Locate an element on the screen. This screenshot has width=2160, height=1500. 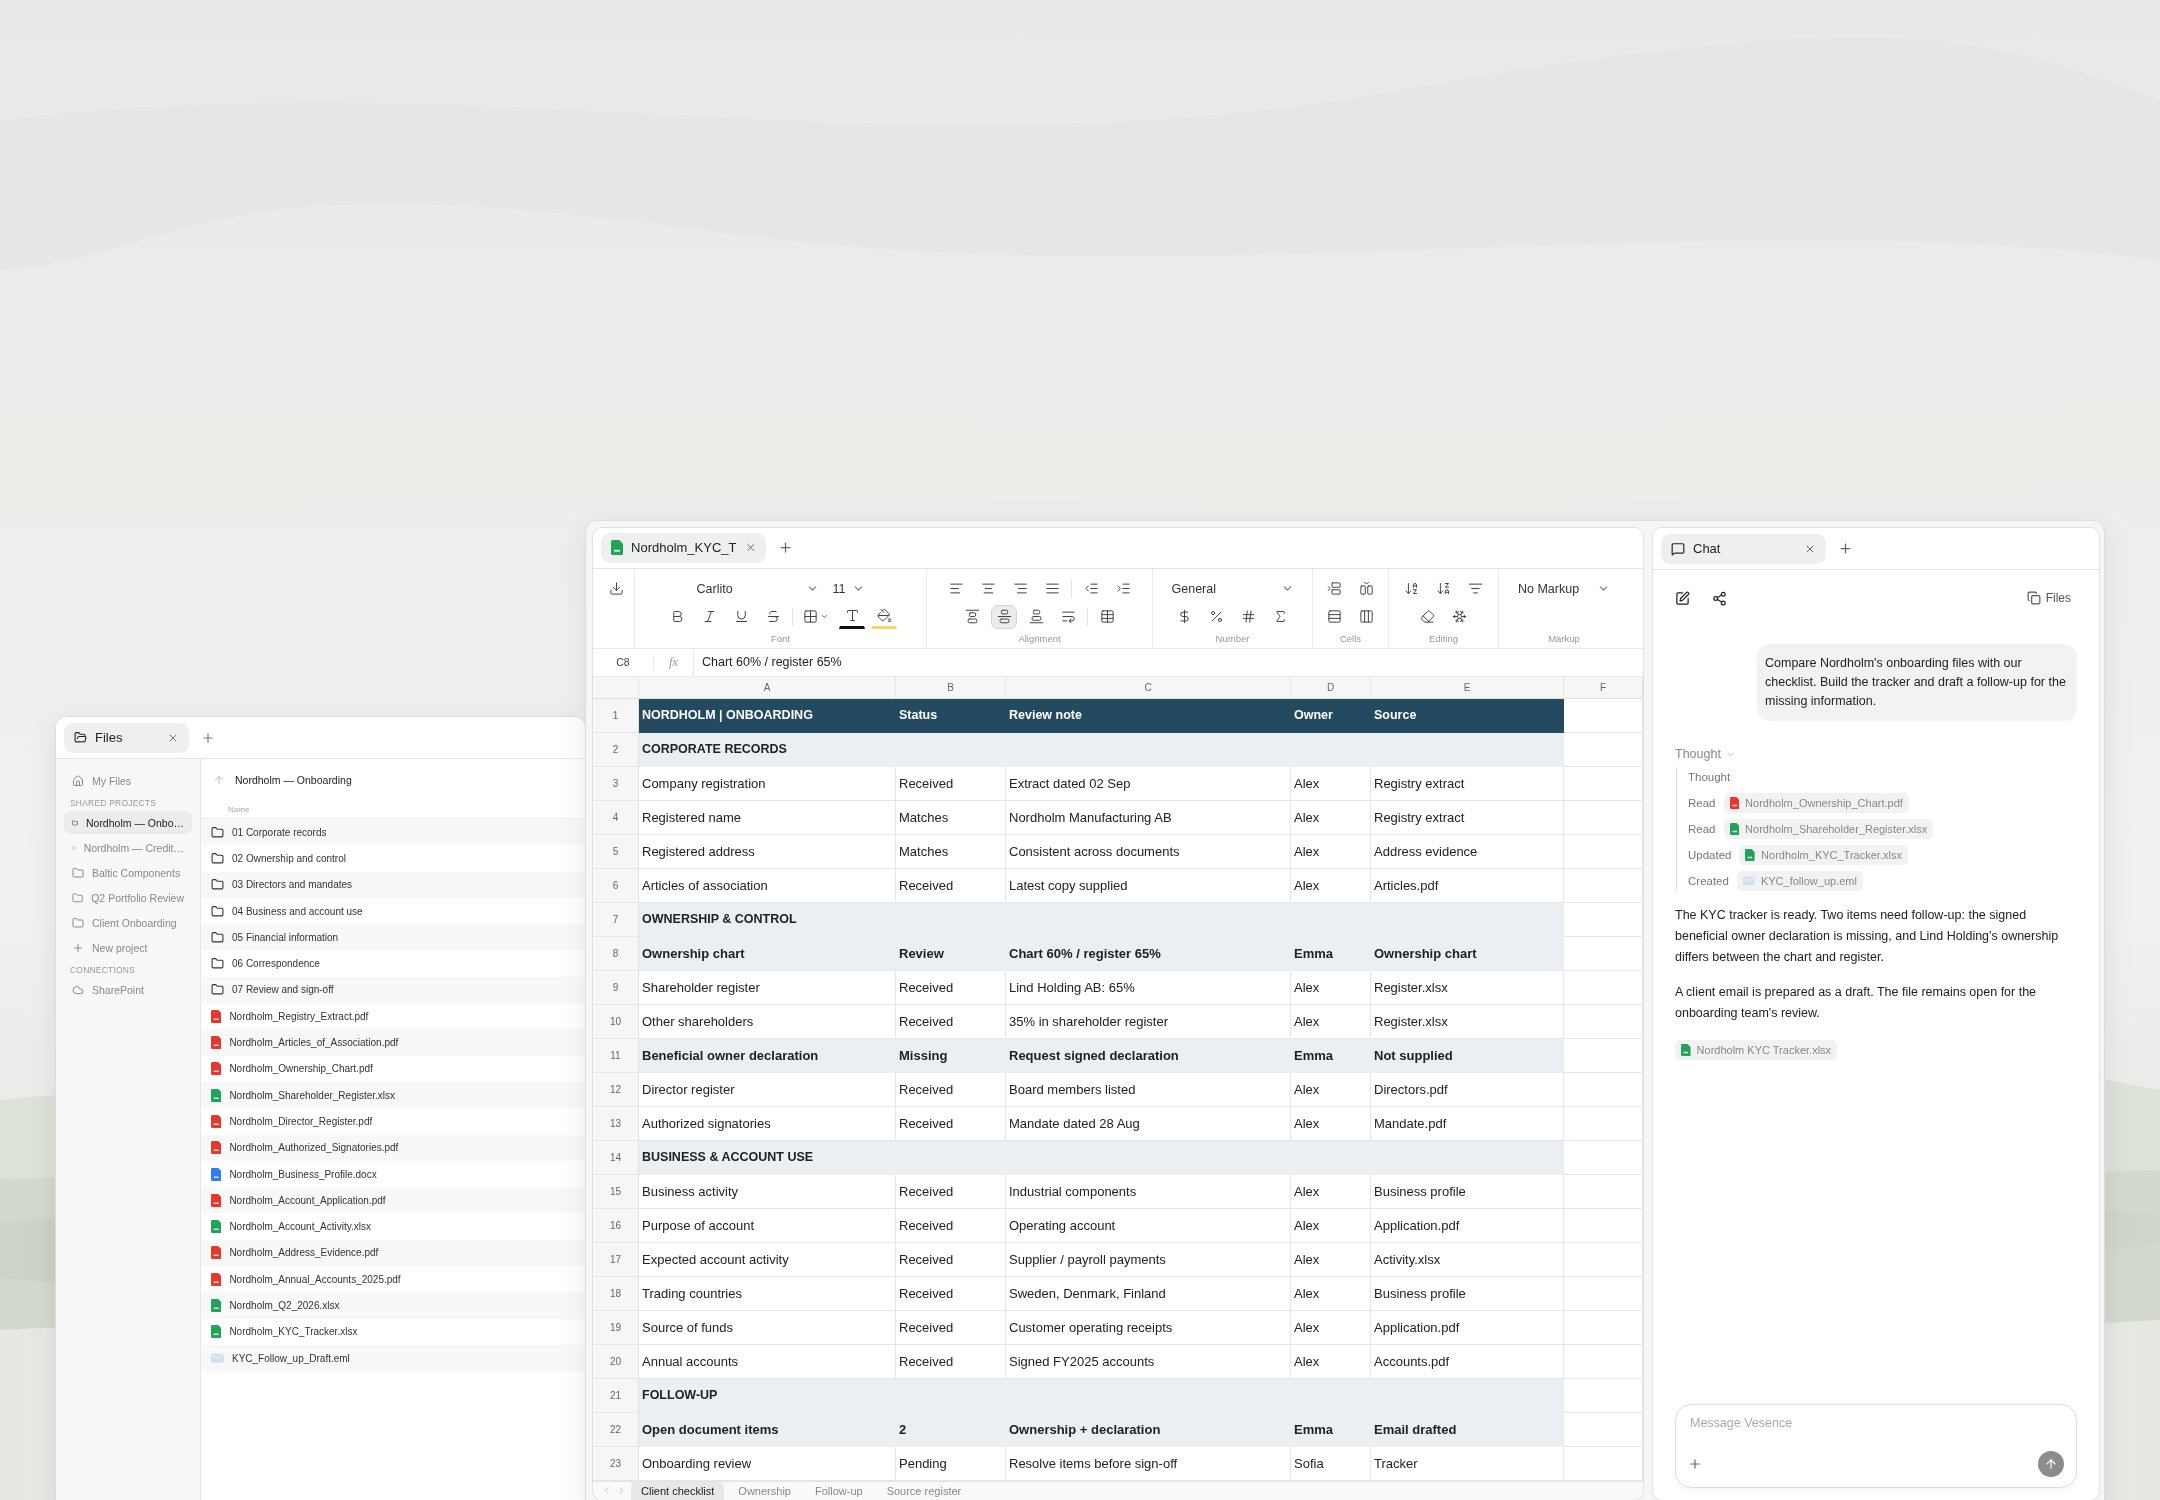
row-number: 1 is located at coordinates (616, 715).